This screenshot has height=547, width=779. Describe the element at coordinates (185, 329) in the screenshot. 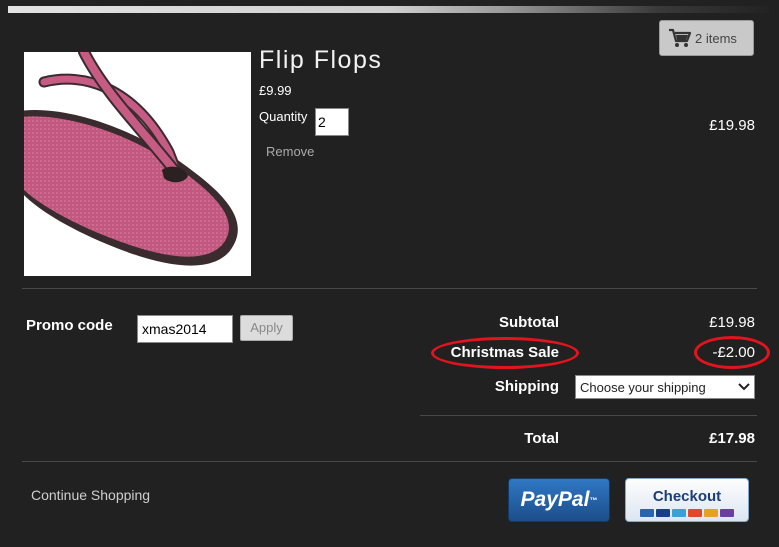

I see `promo-code-input` at that location.